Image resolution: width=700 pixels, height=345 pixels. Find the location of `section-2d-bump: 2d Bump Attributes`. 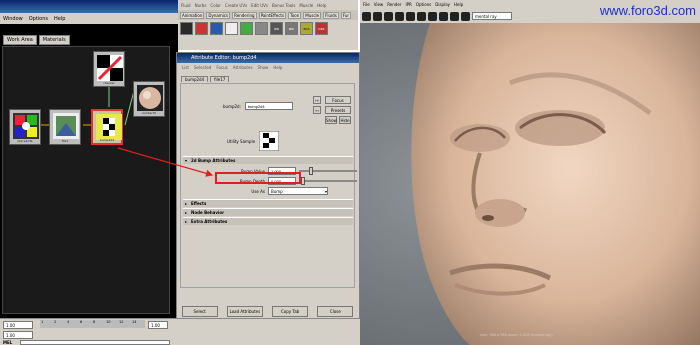

section-2d-bump: 2d Bump Attributes is located at coordinates (268, 160).